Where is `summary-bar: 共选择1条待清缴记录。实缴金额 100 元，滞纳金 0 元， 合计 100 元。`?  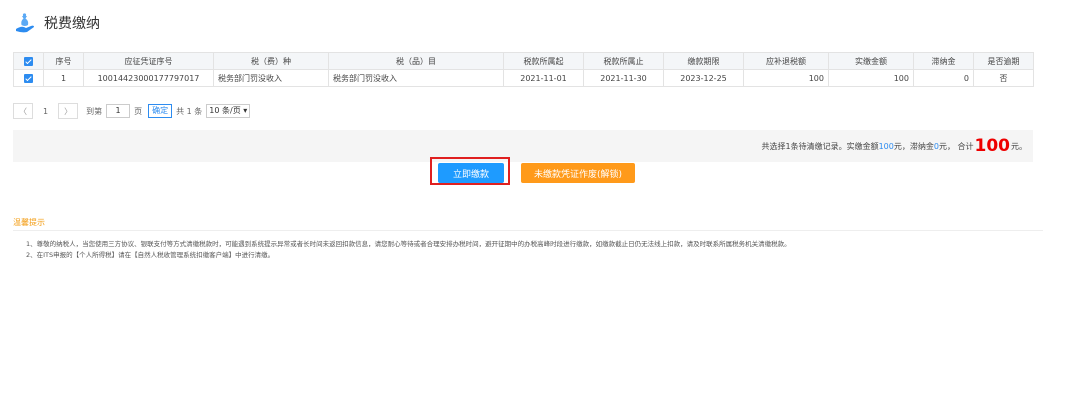 summary-bar: 共选择1条待清缴记录。实缴金额 100 元，滞纳金 0 元， 合计 100 元。 is located at coordinates (523, 146).